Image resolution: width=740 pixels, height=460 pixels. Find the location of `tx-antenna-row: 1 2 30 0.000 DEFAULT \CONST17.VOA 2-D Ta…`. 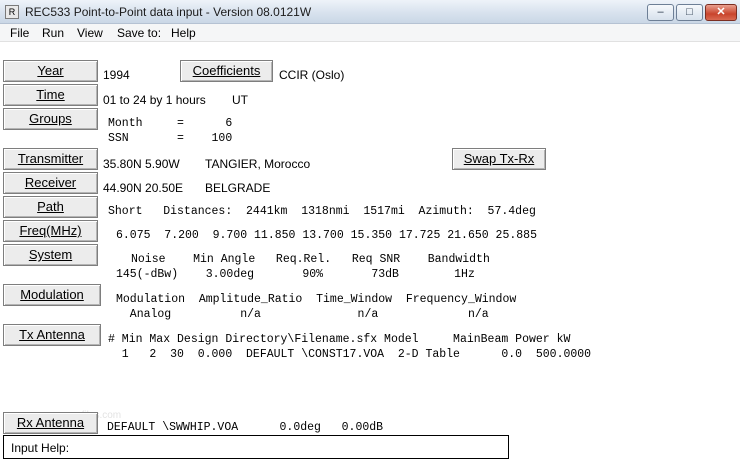

tx-antenna-row: 1 2 30 0.000 DEFAULT \CONST17.VOA 2-D Ta… is located at coordinates (350, 354).